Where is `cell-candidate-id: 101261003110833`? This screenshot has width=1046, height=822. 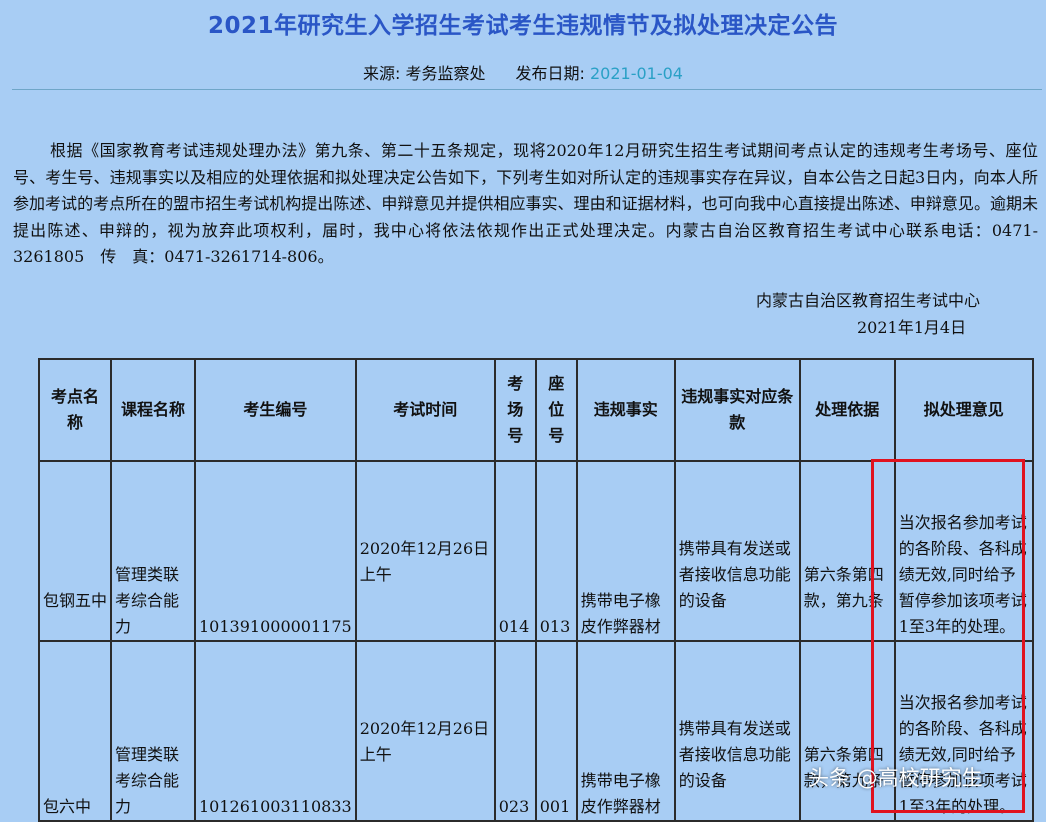
cell-candidate-id: 101261003110833 is located at coordinates (275, 731).